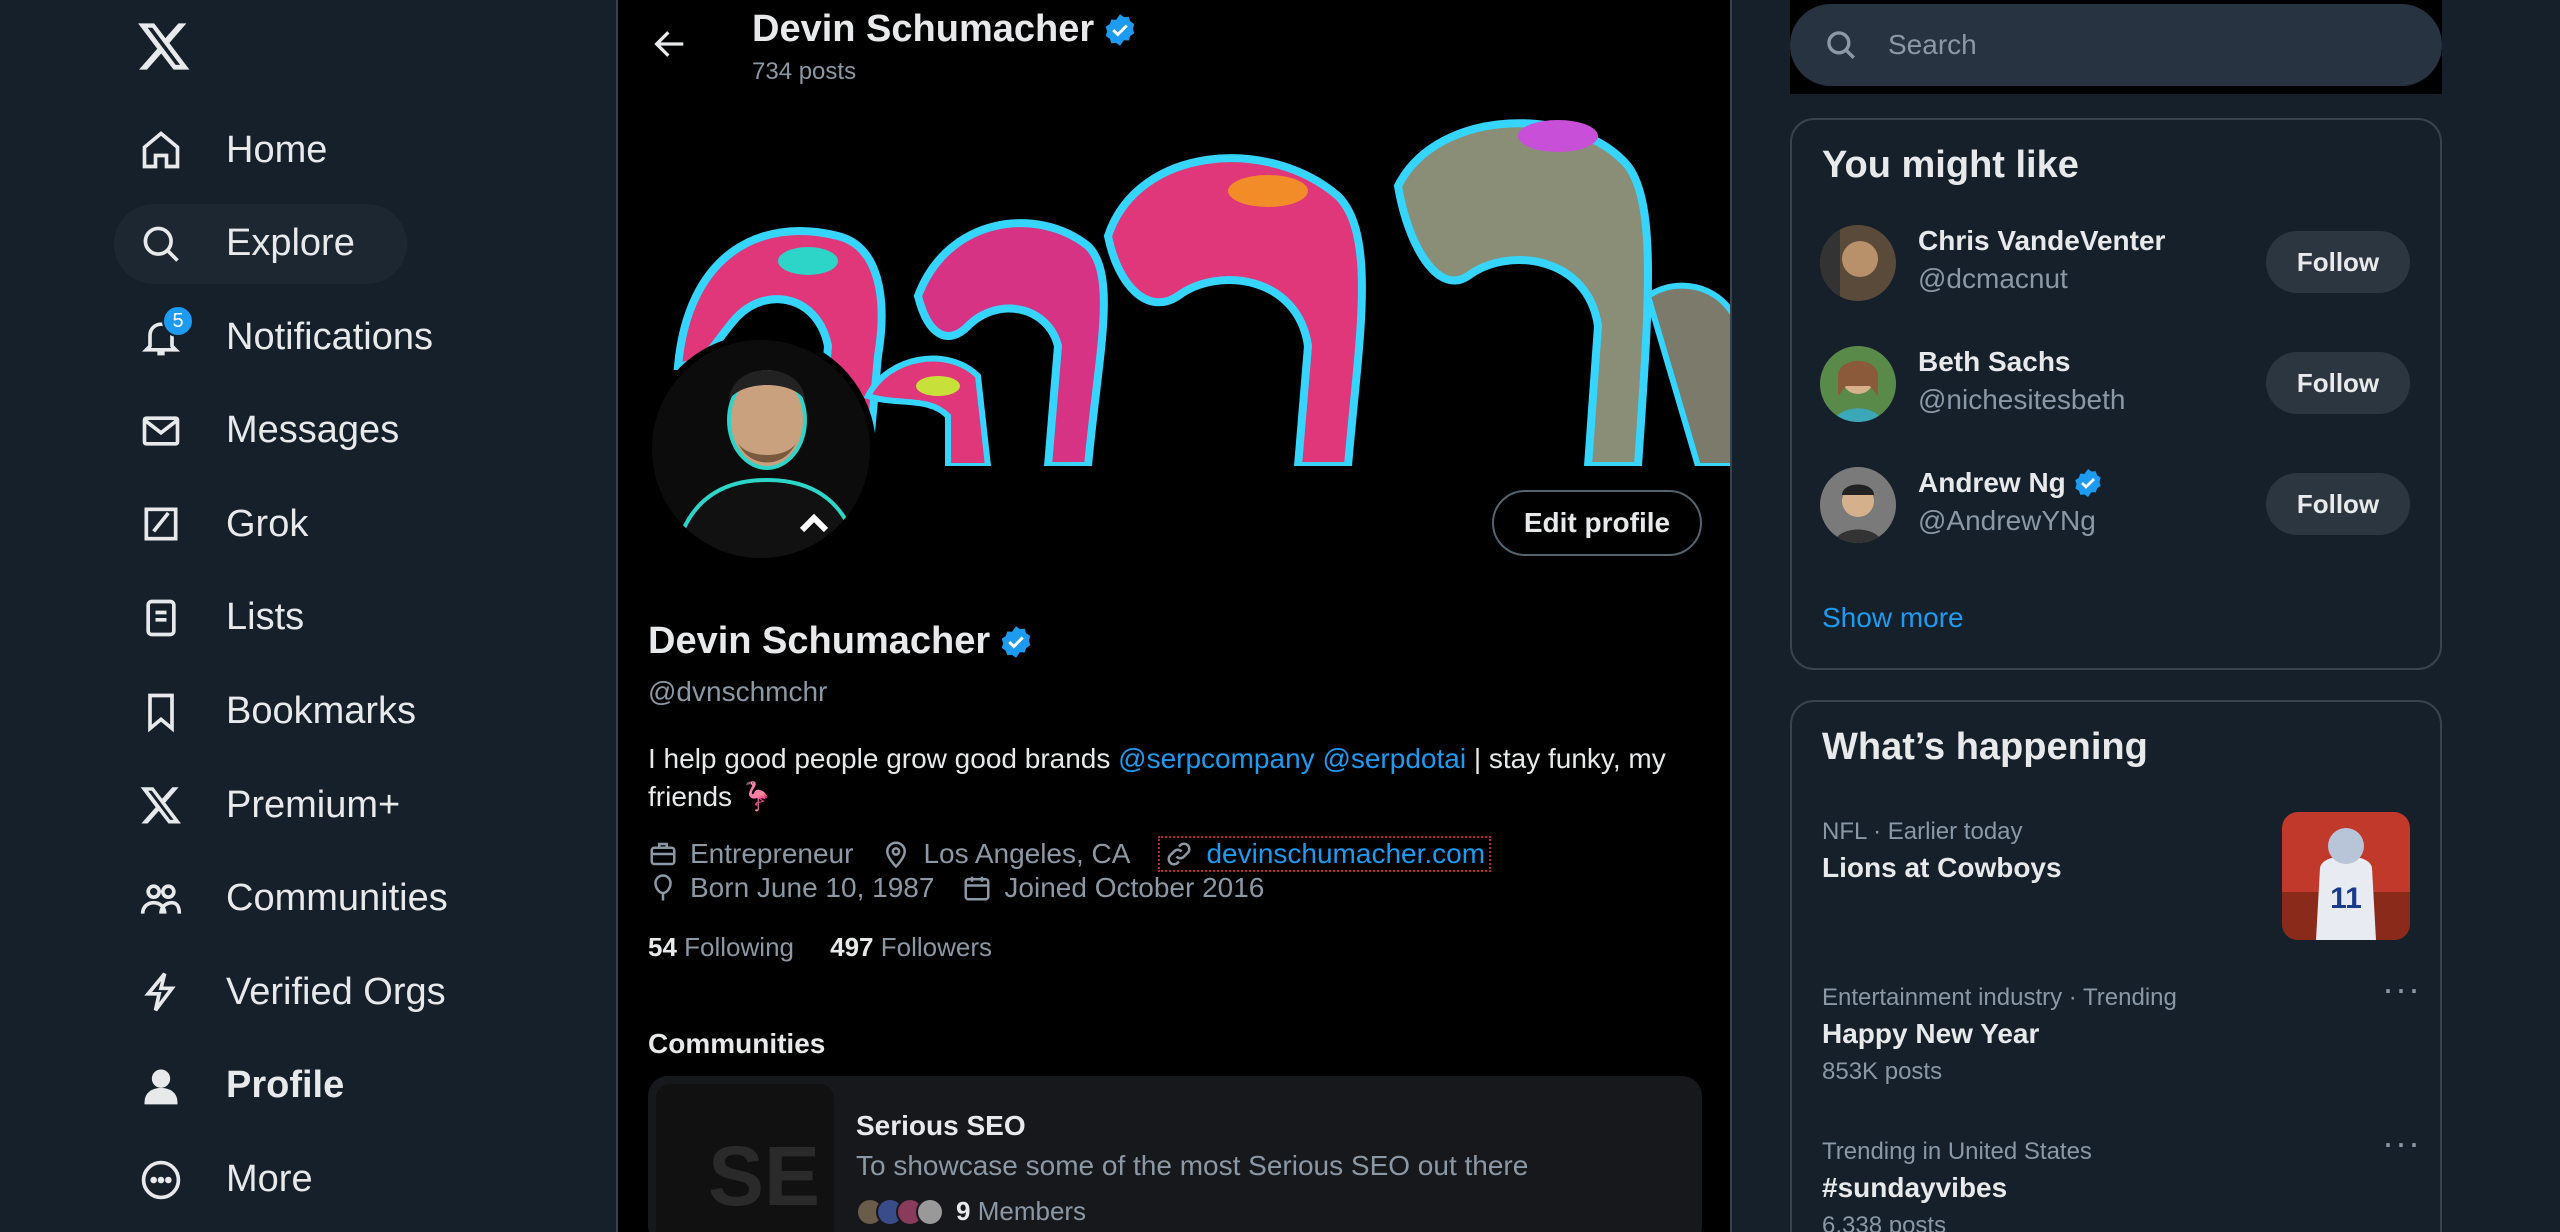 Image resolution: width=2560 pixels, height=1232 pixels. Describe the element at coordinates (267, 523) in the screenshot. I see `nav-label: Grok` at that location.